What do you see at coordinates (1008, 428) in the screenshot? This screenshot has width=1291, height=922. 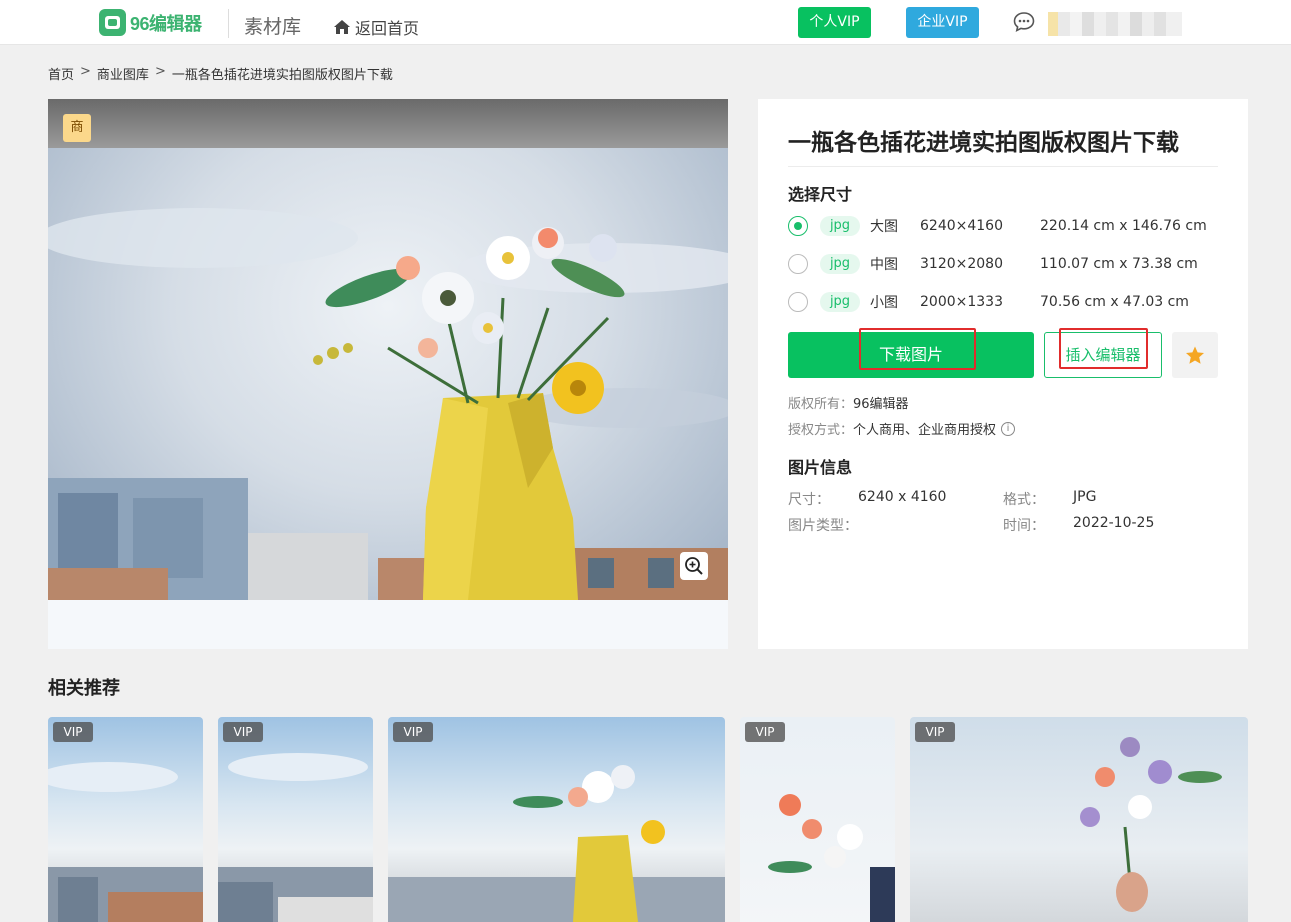 I see `info-icon: i` at bounding box center [1008, 428].